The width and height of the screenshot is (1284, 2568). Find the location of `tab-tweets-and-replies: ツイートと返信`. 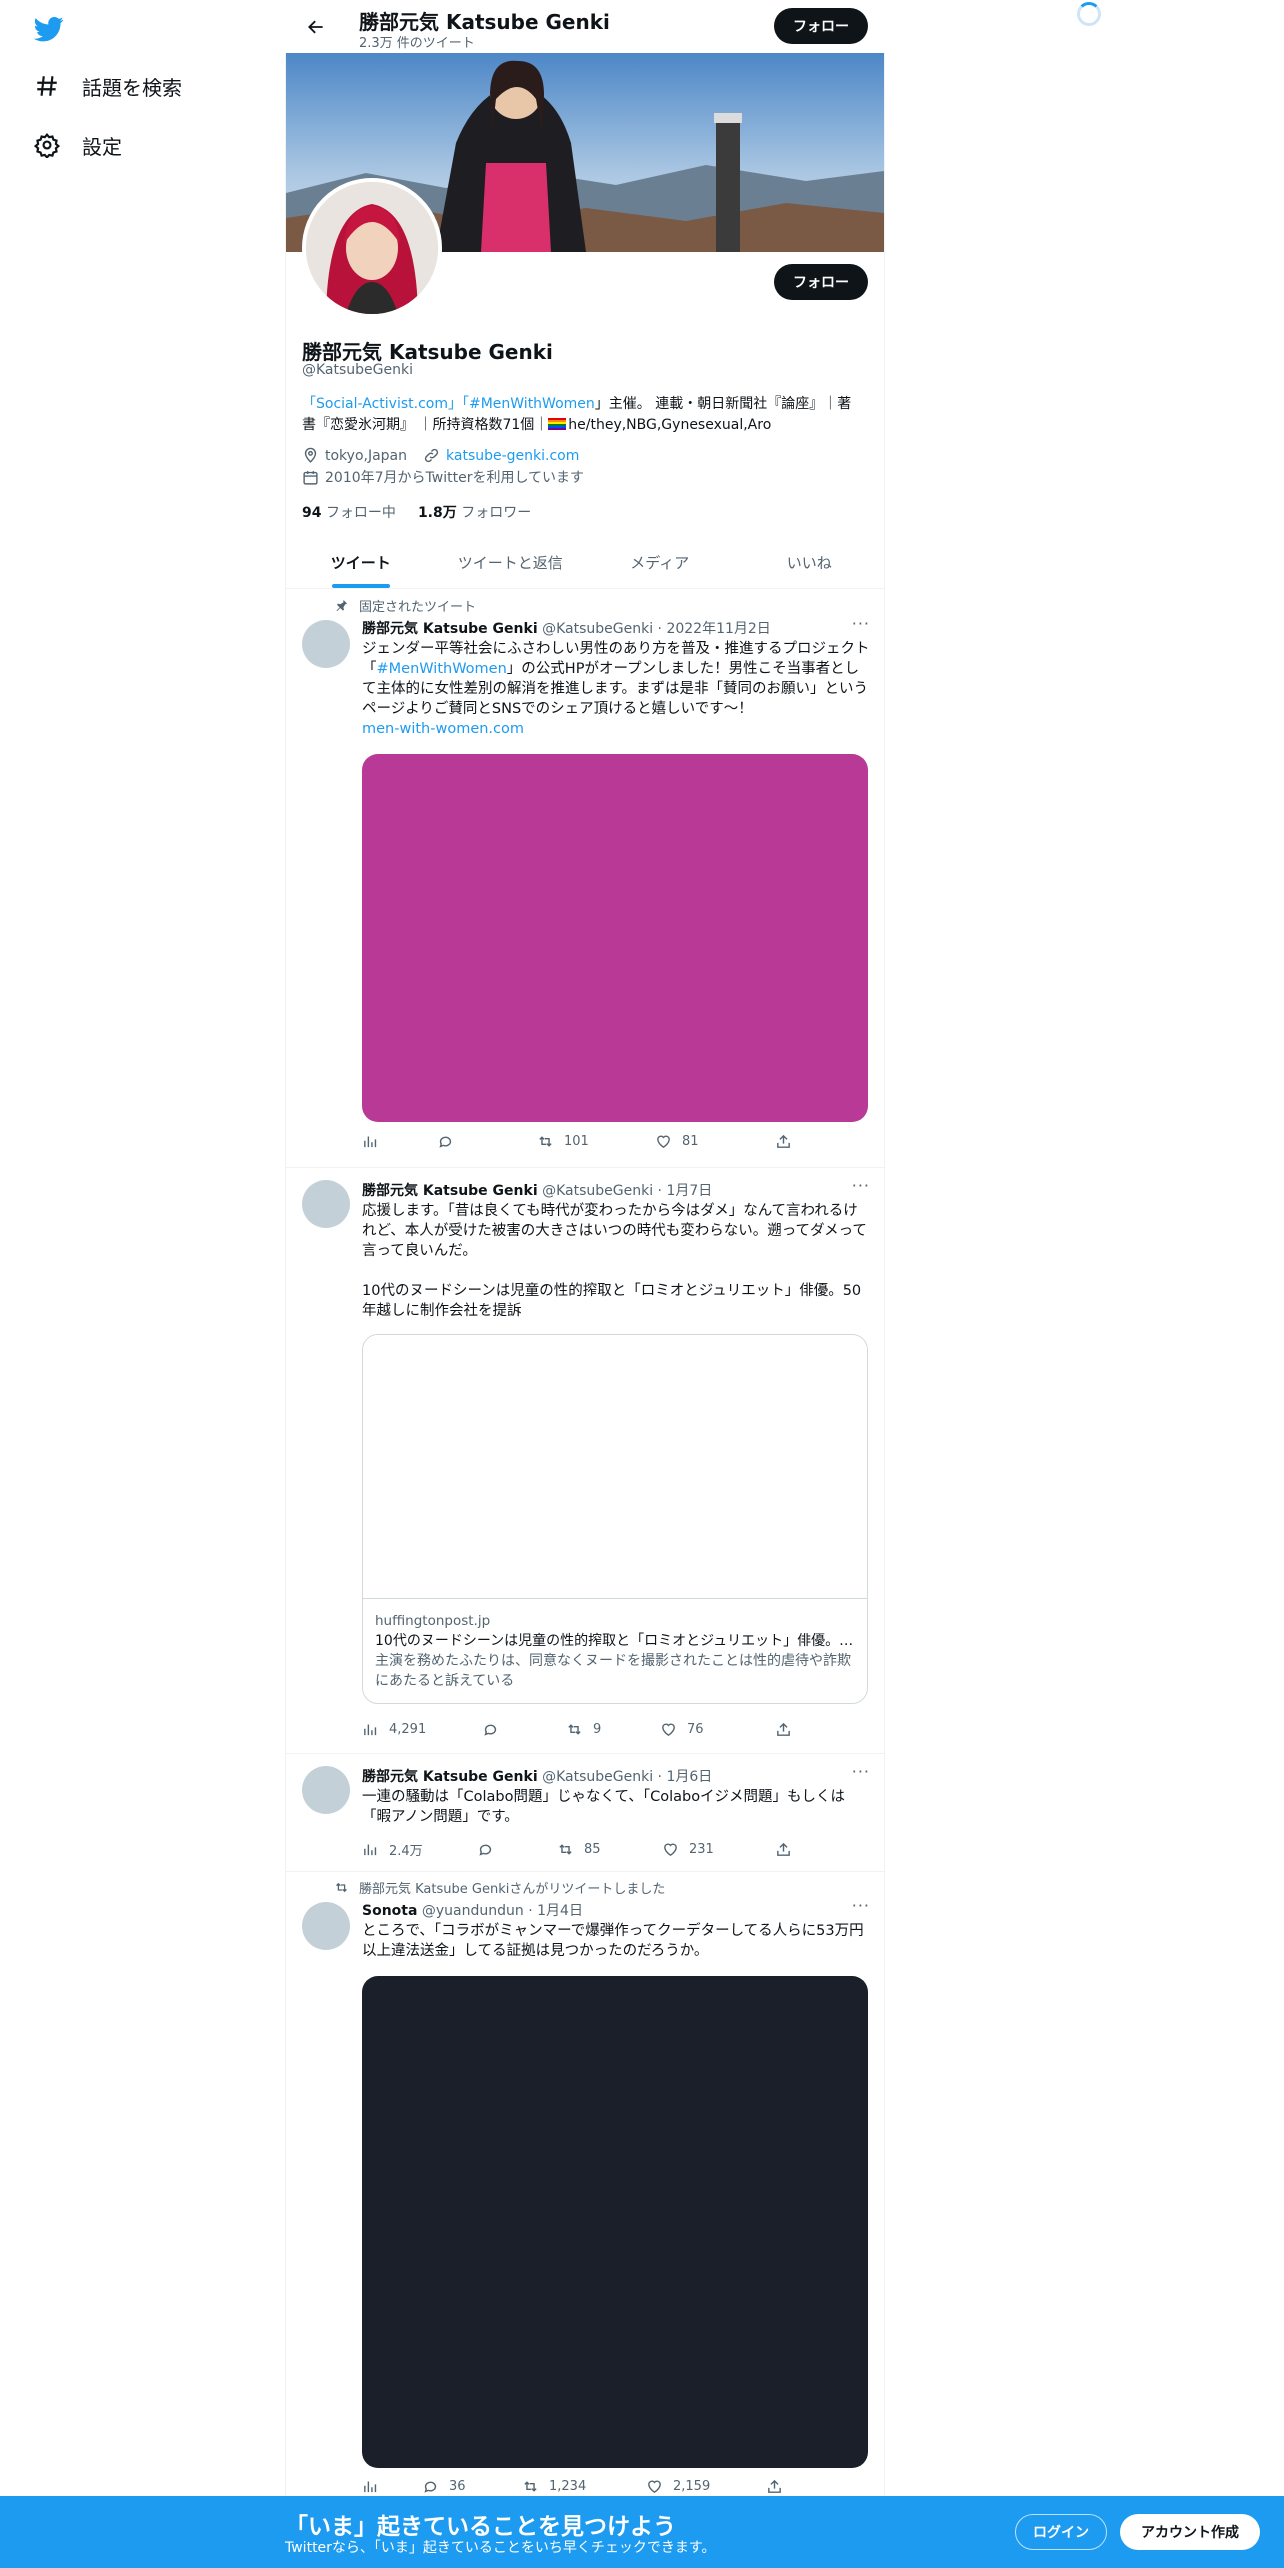

tab-tweets-and-replies: ツイートと返信 is located at coordinates (511, 562).